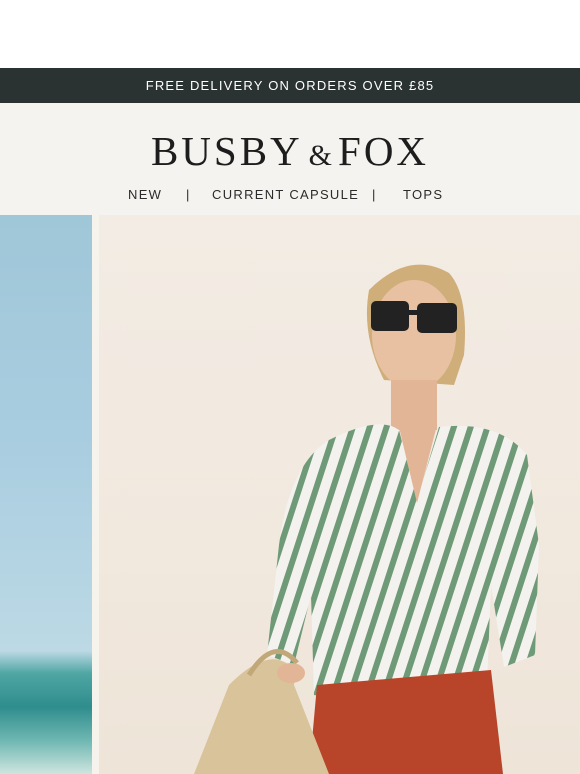 The height and width of the screenshot is (774, 580). I want to click on image-gap, so click(95, 494).